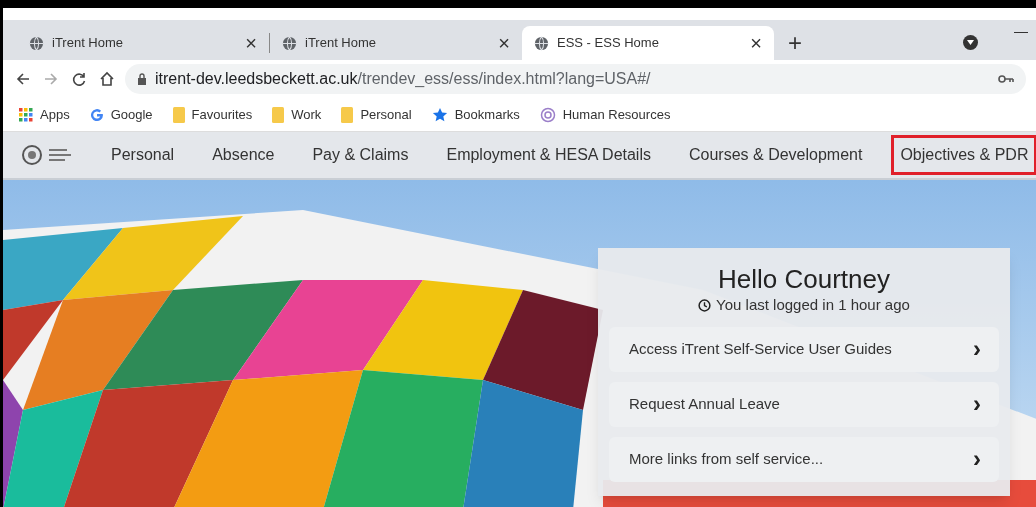 The width and height of the screenshot is (1036, 507). Describe the element at coordinates (360, 155) in the screenshot. I see `nav-menu-item: Pay & Claims` at that location.